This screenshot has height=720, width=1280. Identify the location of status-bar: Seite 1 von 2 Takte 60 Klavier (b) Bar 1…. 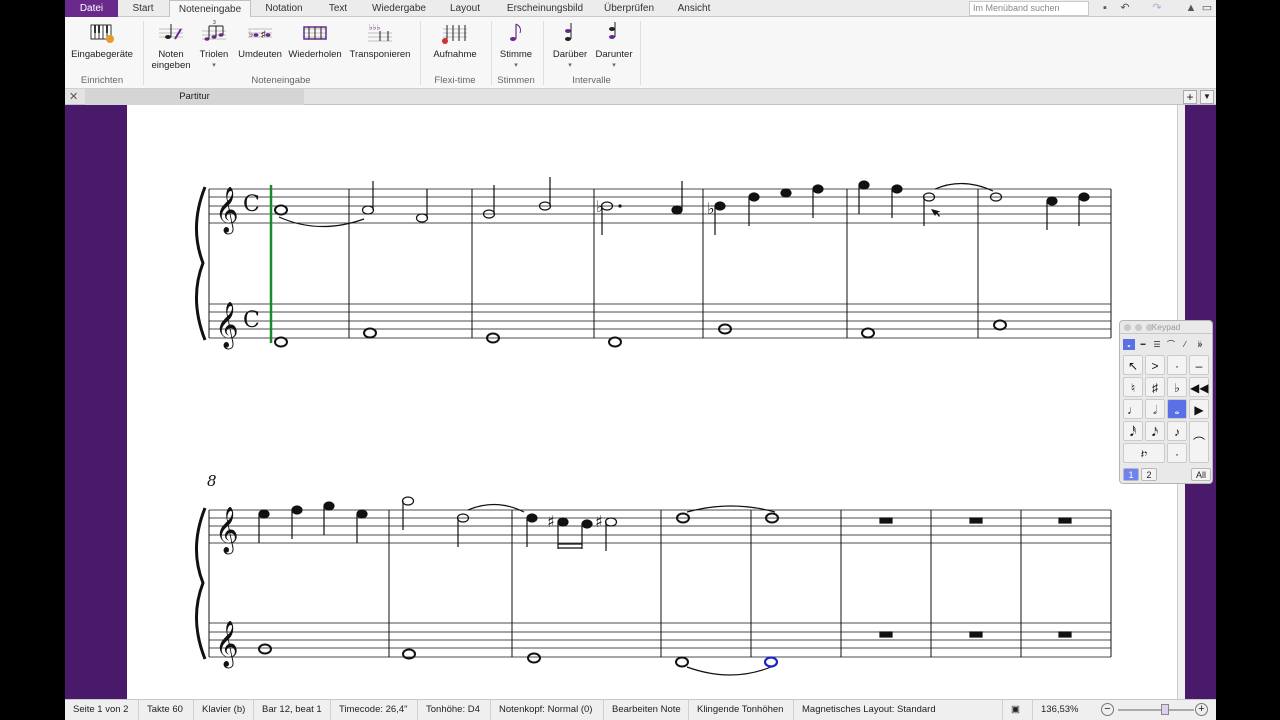
(640, 709).